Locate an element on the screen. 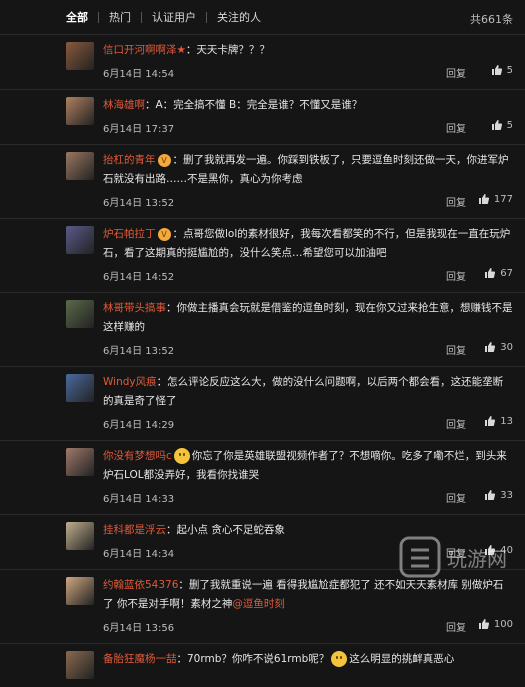 This screenshot has width=525, height=687. timestamp: 6月14日 14:54 is located at coordinates (139, 74).